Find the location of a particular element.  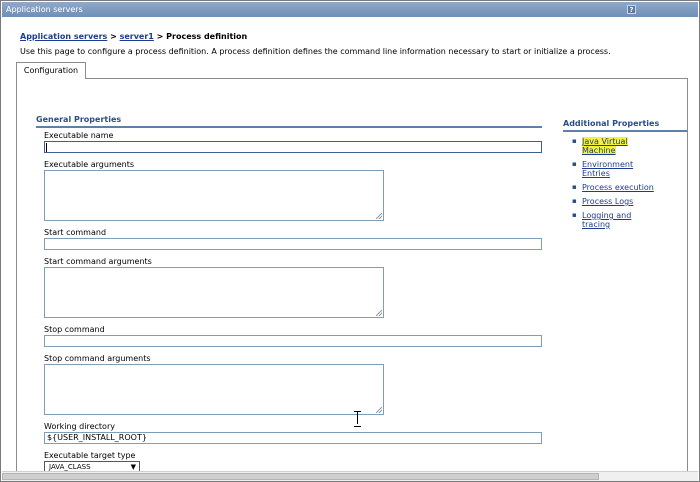

stop-command-arguments-label: Stop command arguments is located at coordinates (97, 358).